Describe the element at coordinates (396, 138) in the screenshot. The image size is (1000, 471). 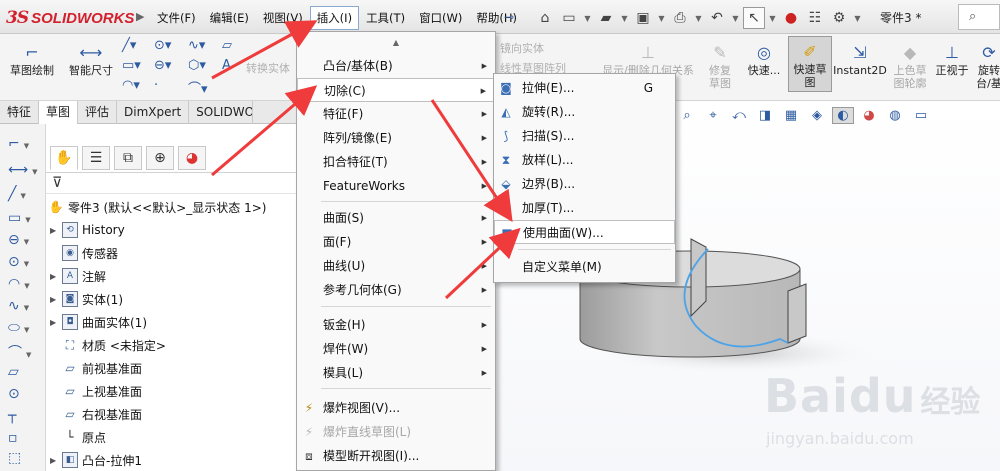
I see `menu-item-pattern-mirror: 阵列/镜像(E) ▶` at that location.